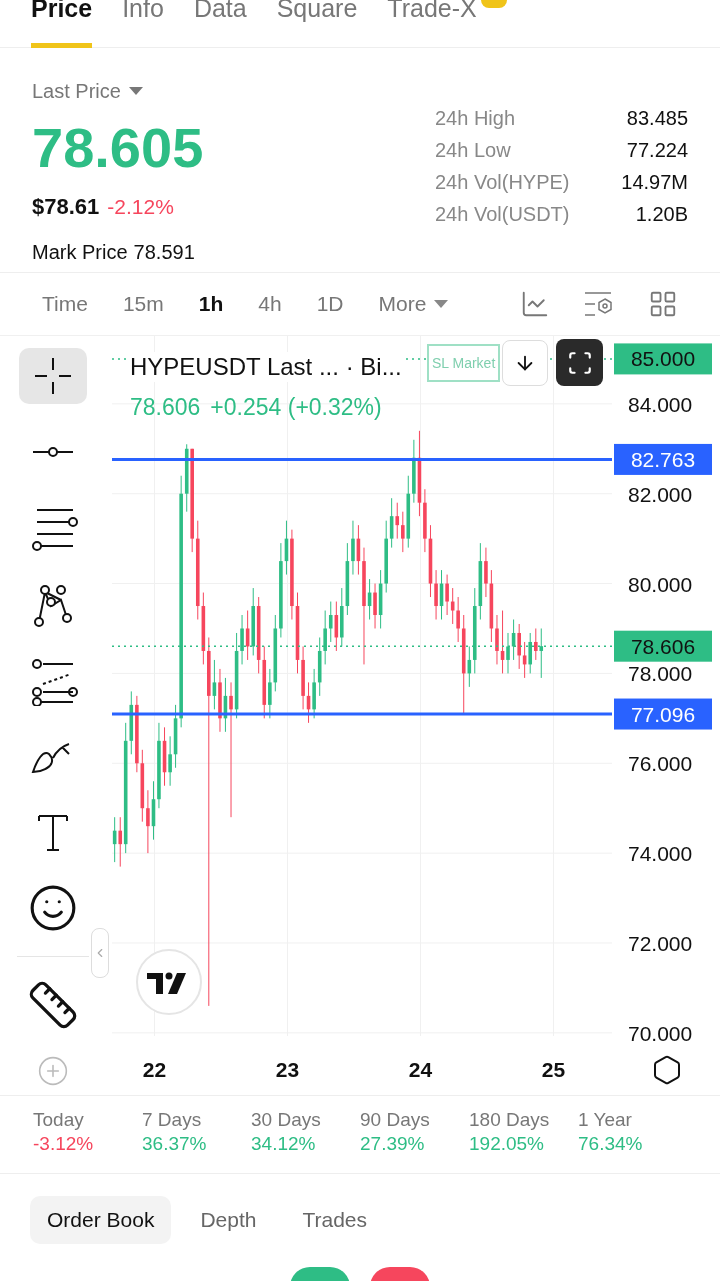  I want to click on interval-tab: 1h, so click(211, 304).